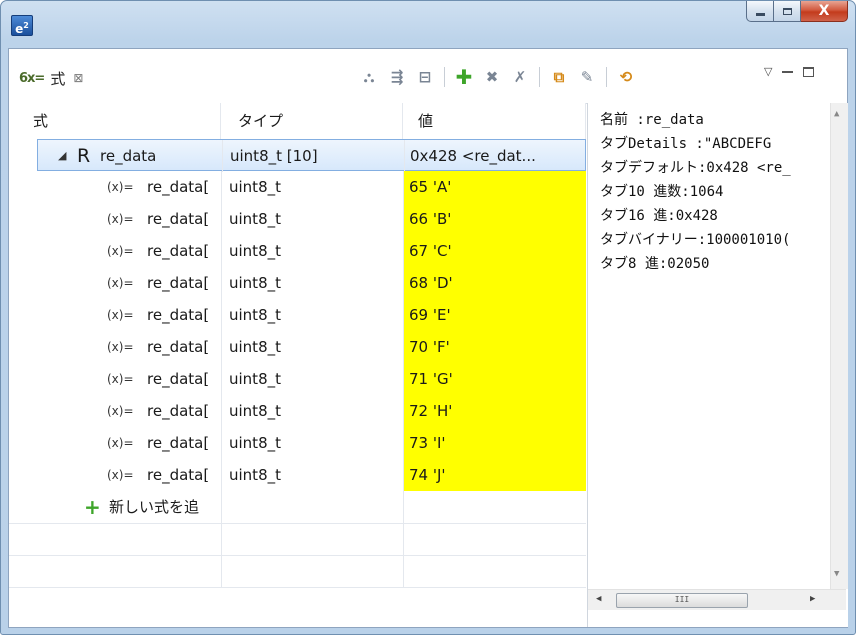 The image size is (856, 635). I want to click on detail-line: タブ10 進数:1064, so click(662, 192).